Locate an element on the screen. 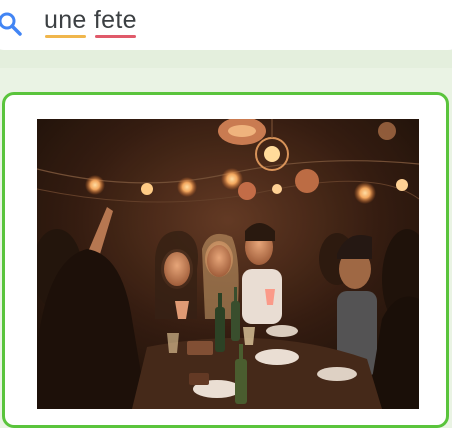  search-bar: une fete is located at coordinates (226, 25).